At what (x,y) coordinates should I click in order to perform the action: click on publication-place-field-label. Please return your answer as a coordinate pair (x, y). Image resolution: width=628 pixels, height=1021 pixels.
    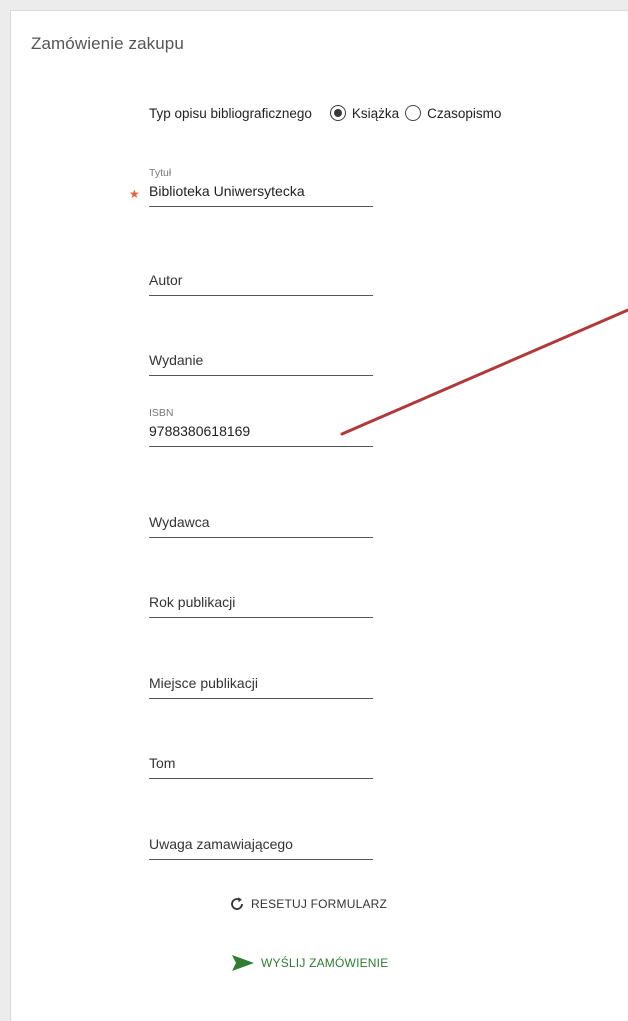
    Looking at the image, I should click on (261, 666).